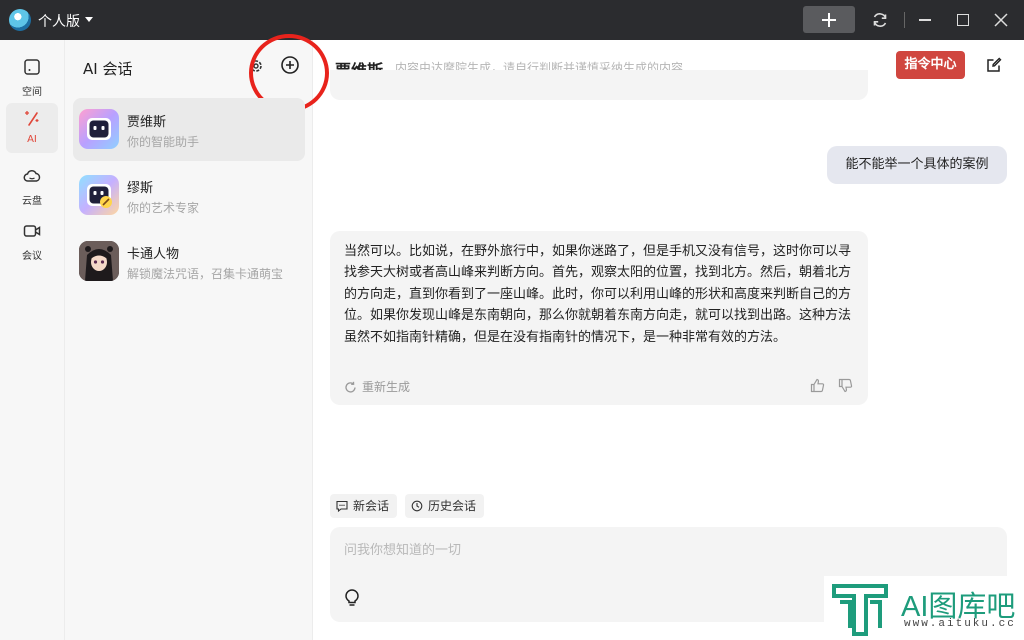 The height and width of the screenshot is (640, 1024). Describe the element at coordinates (350, 387) in the screenshot. I see `refresh-icon` at that location.